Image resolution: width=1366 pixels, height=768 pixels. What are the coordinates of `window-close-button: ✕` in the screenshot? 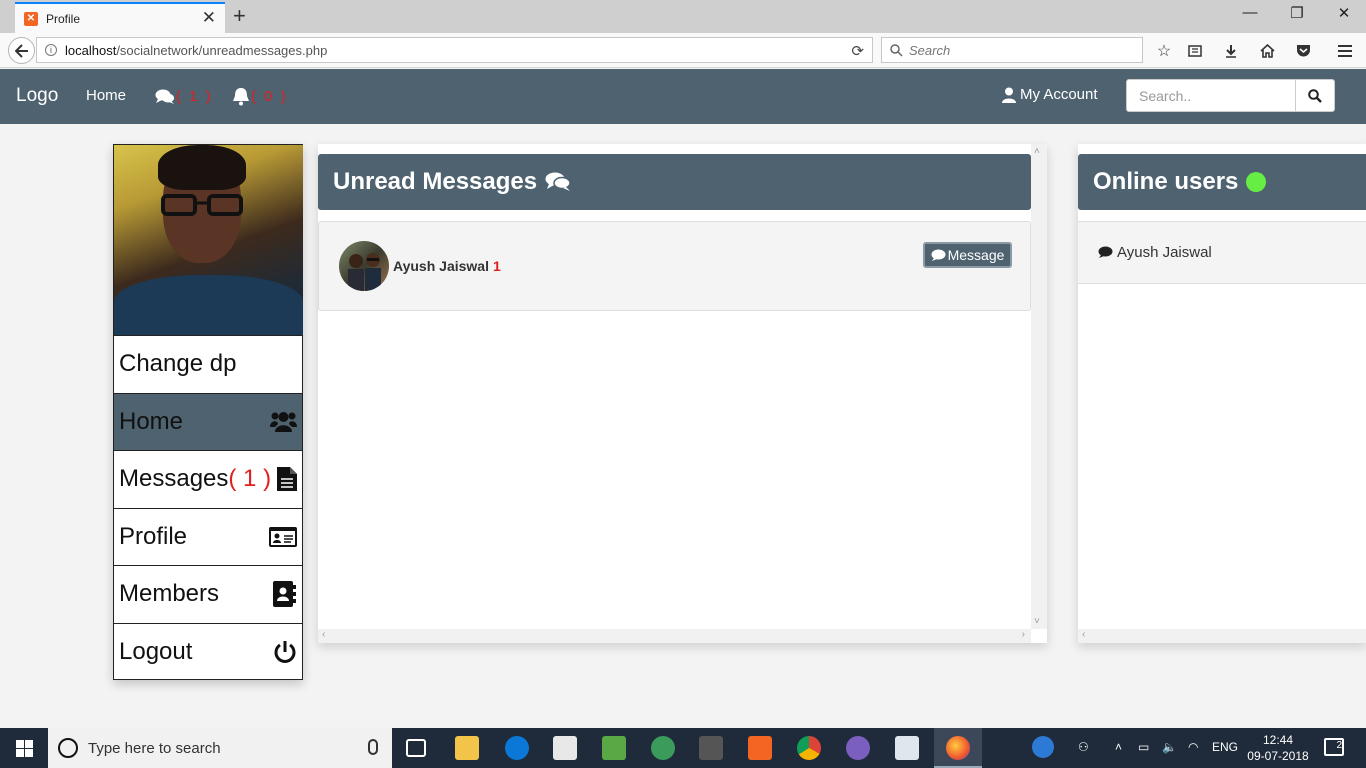 It's located at (1344, 13).